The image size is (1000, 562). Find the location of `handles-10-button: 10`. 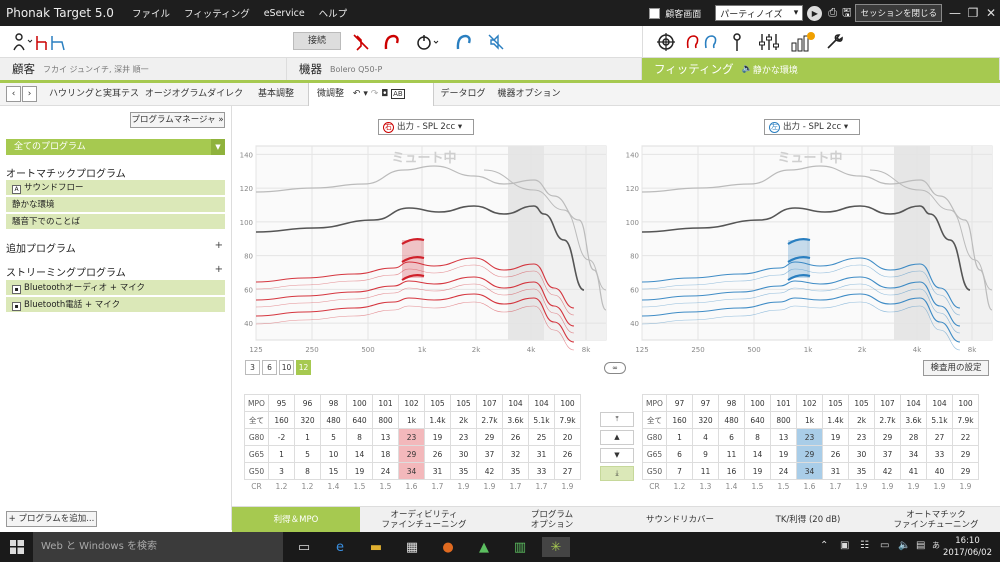

handles-10-button: 10 is located at coordinates (286, 367).